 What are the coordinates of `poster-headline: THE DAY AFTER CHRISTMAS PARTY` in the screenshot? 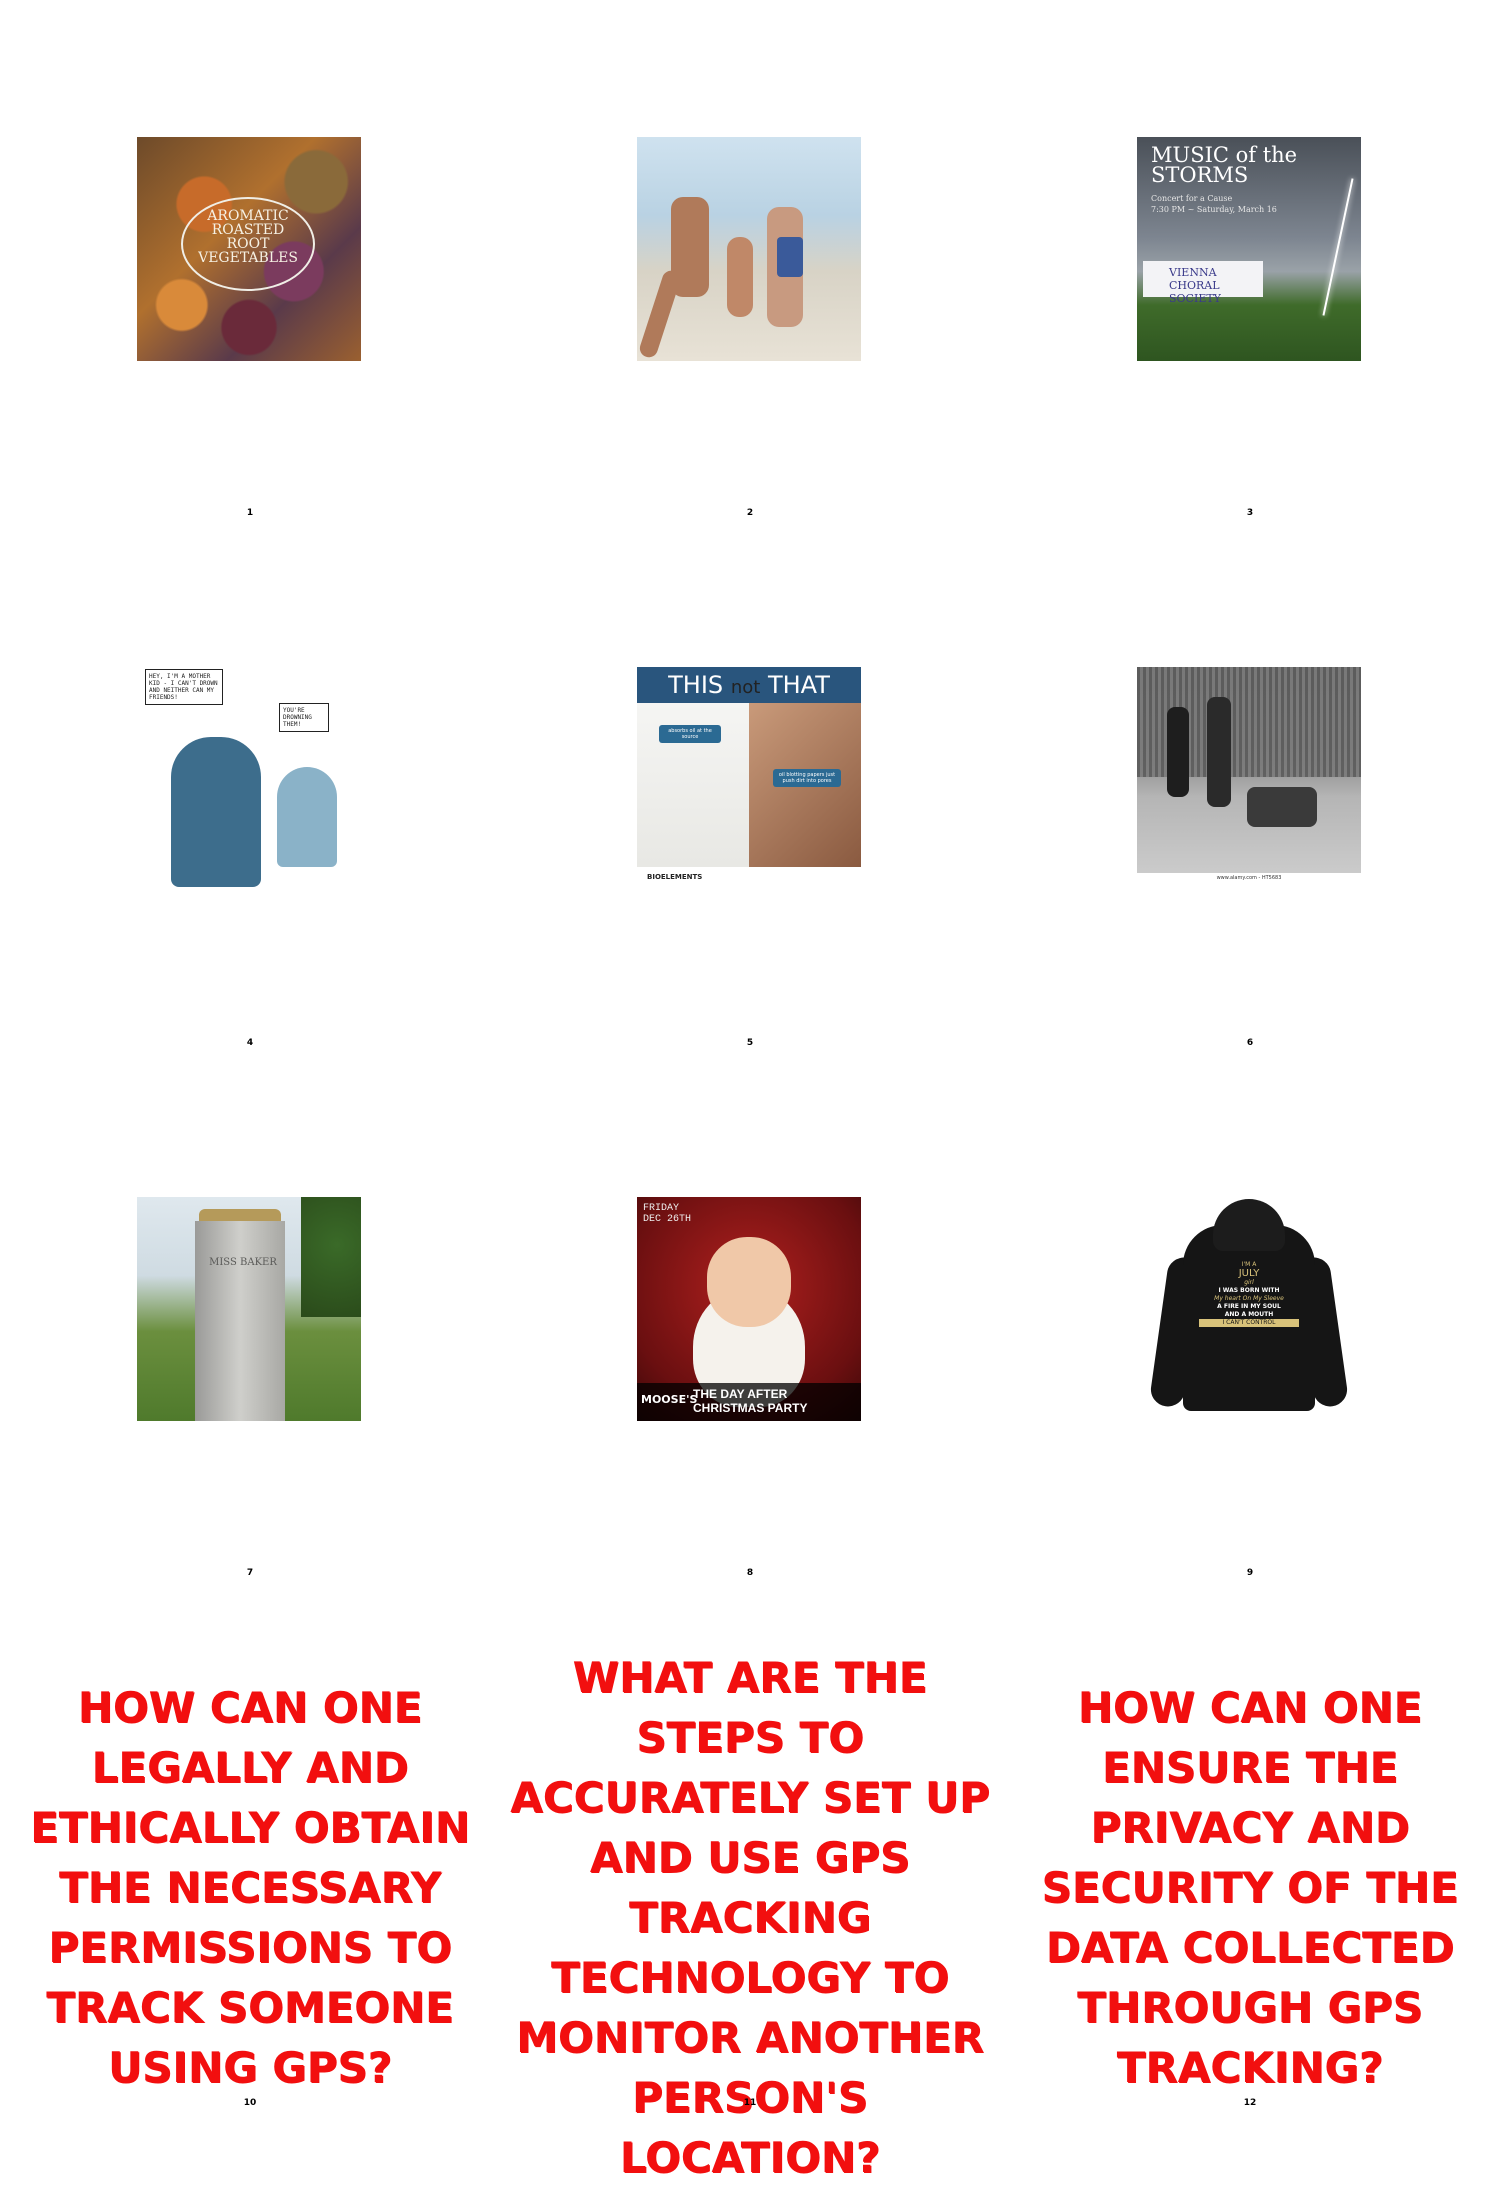 It's located at (750, 1401).